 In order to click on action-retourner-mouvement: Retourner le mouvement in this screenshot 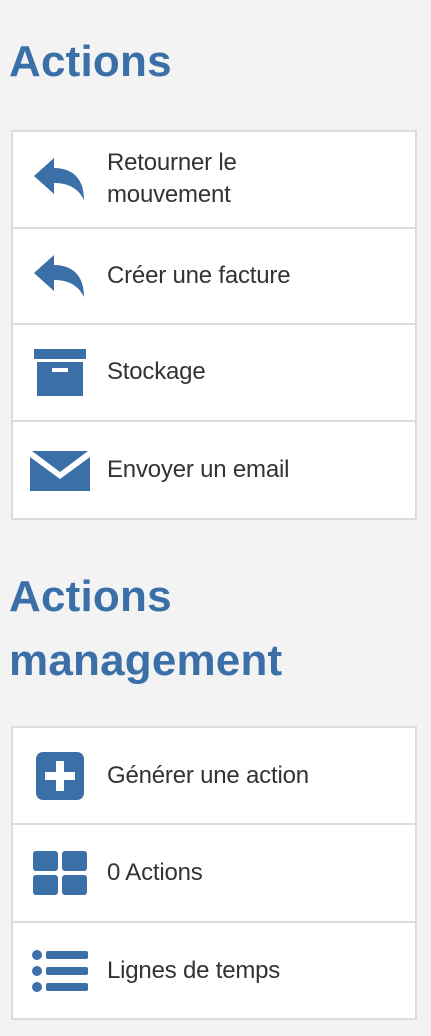, I will do `click(214, 180)`.